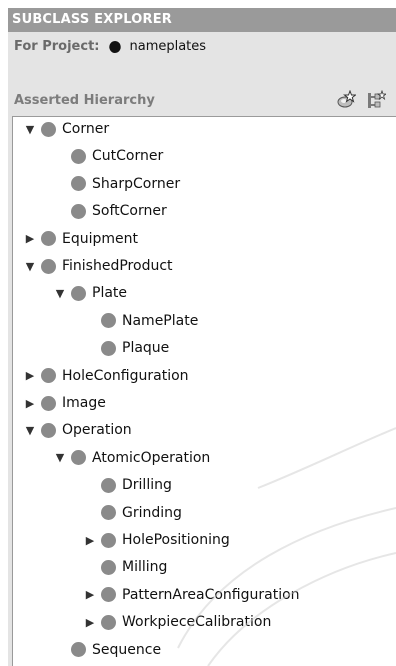 This screenshot has height=666, width=396. I want to click on tree-node-label: Corner, so click(86, 129).